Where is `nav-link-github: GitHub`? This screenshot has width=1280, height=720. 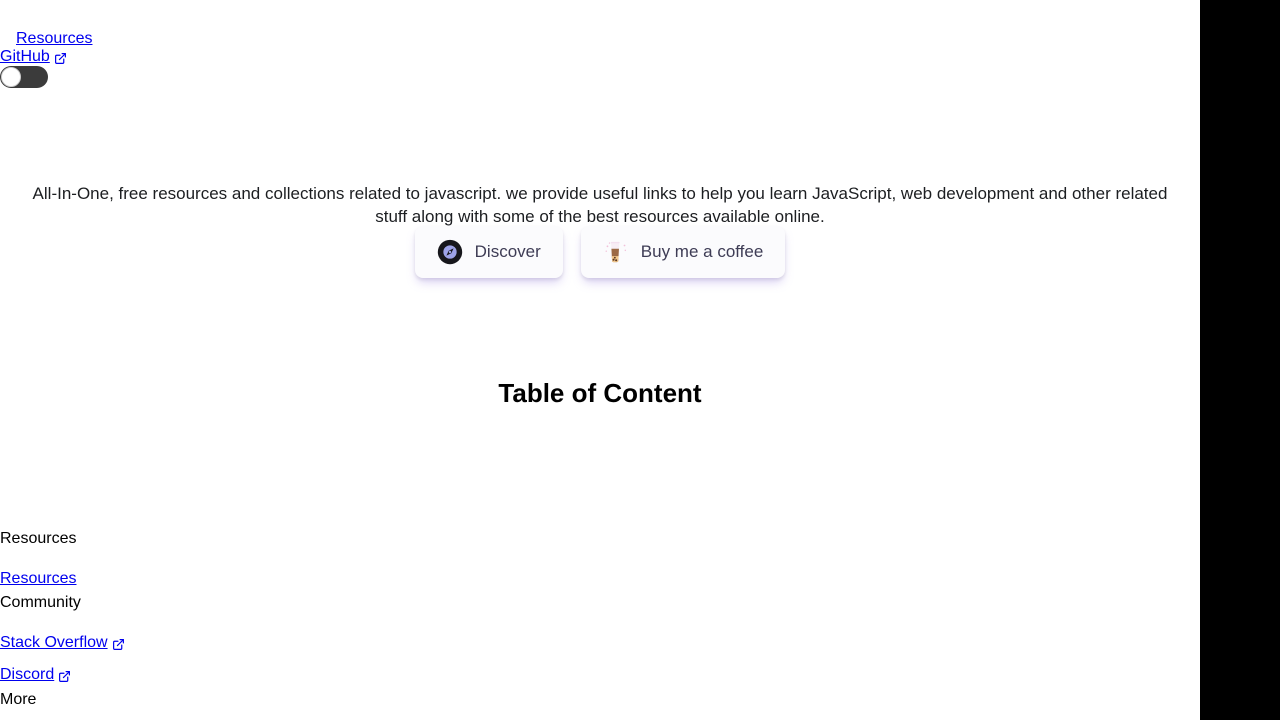 nav-link-github: GitHub is located at coordinates (33, 57).